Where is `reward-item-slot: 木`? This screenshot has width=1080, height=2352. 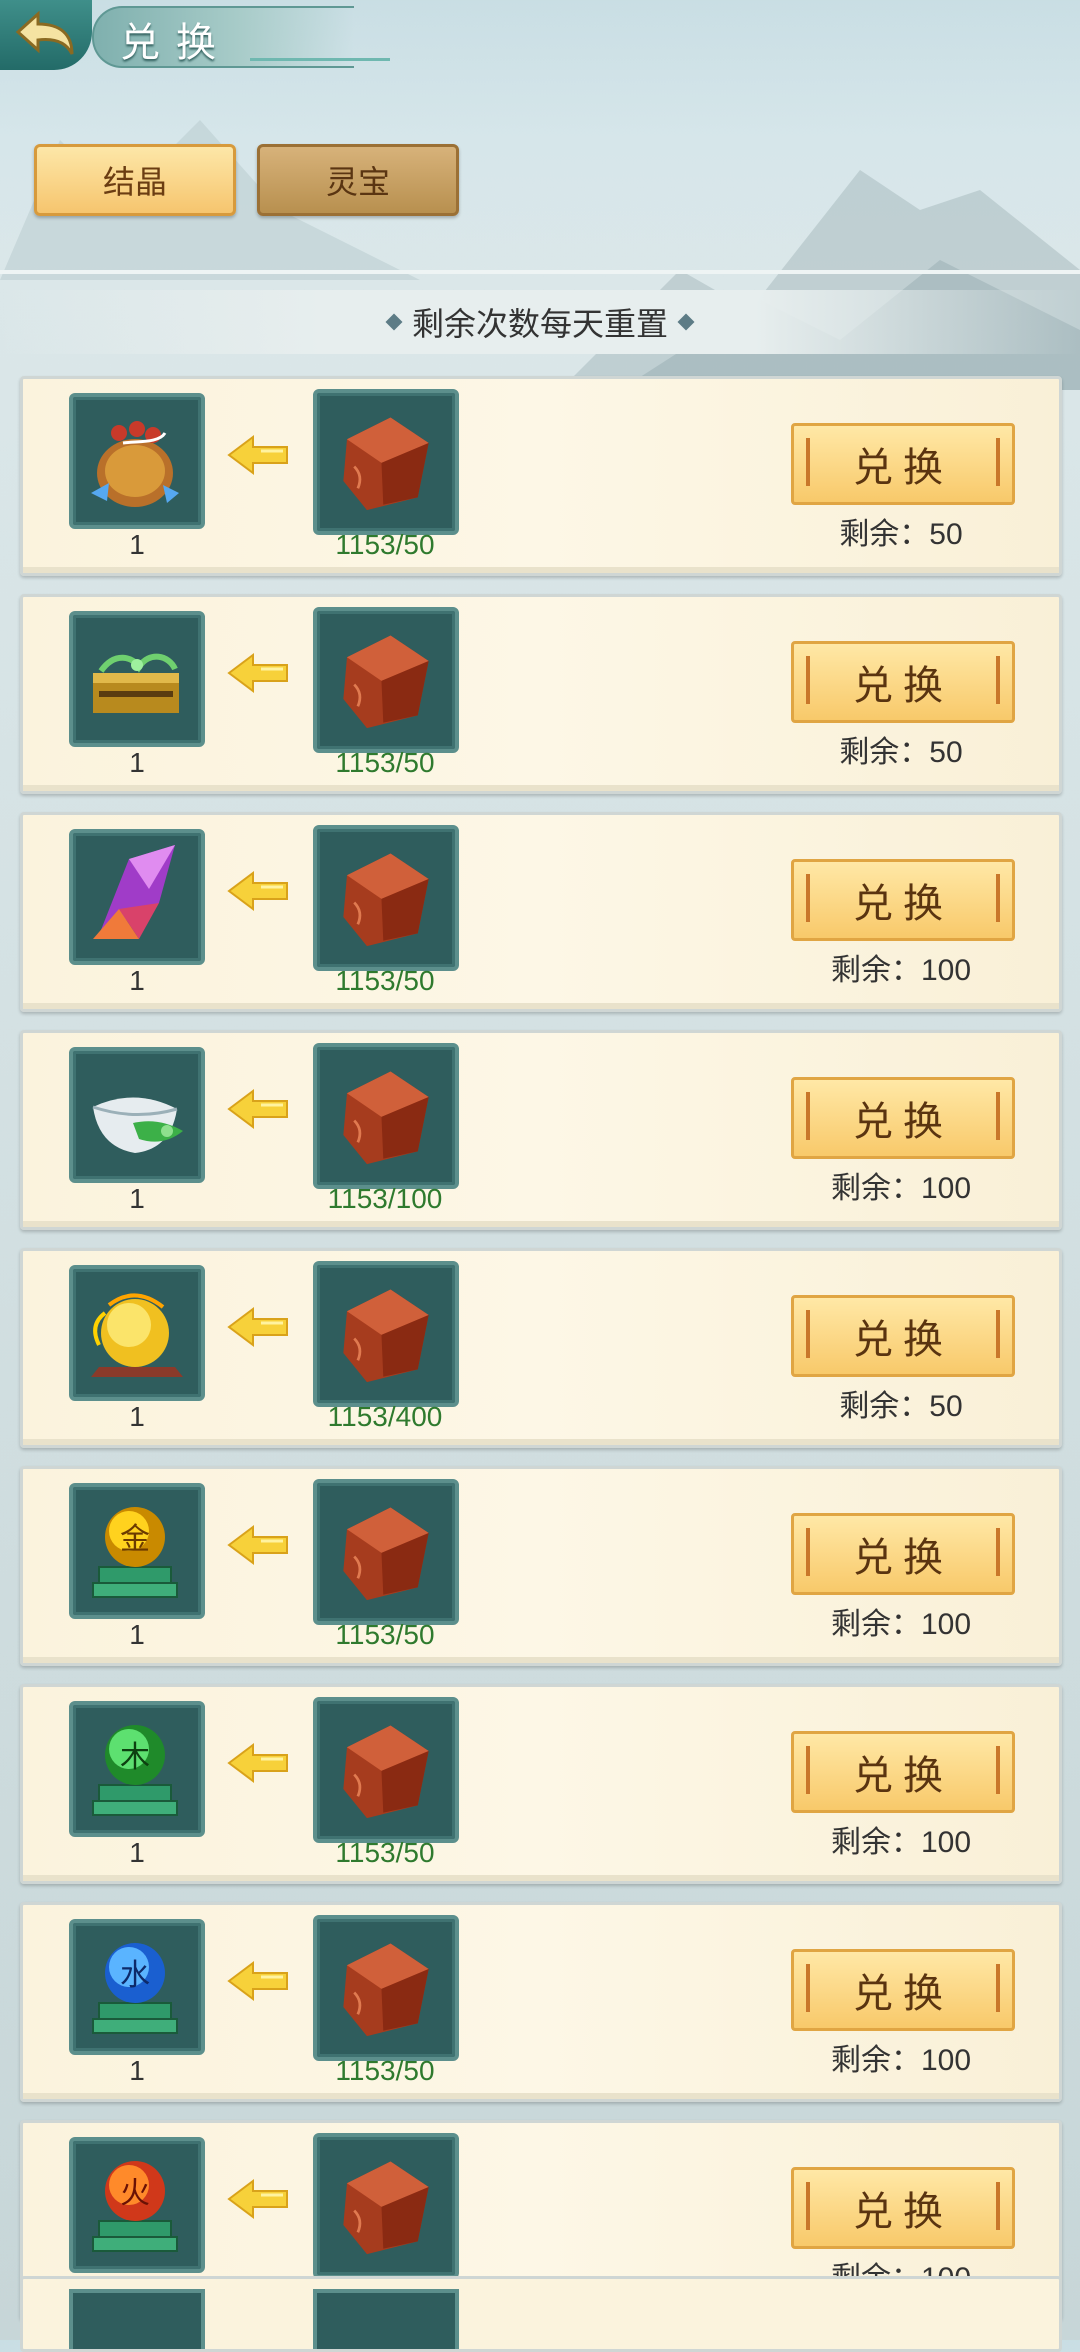 reward-item-slot: 木 is located at coordinates (137, 1769).